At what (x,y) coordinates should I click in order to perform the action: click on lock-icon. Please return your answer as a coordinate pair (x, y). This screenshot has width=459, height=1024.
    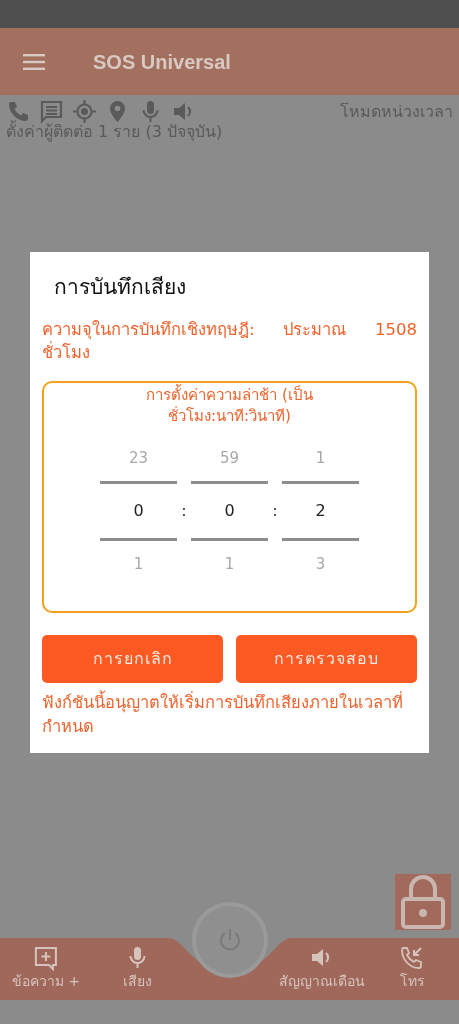
    Looking at the image, I should click on (423, 902).